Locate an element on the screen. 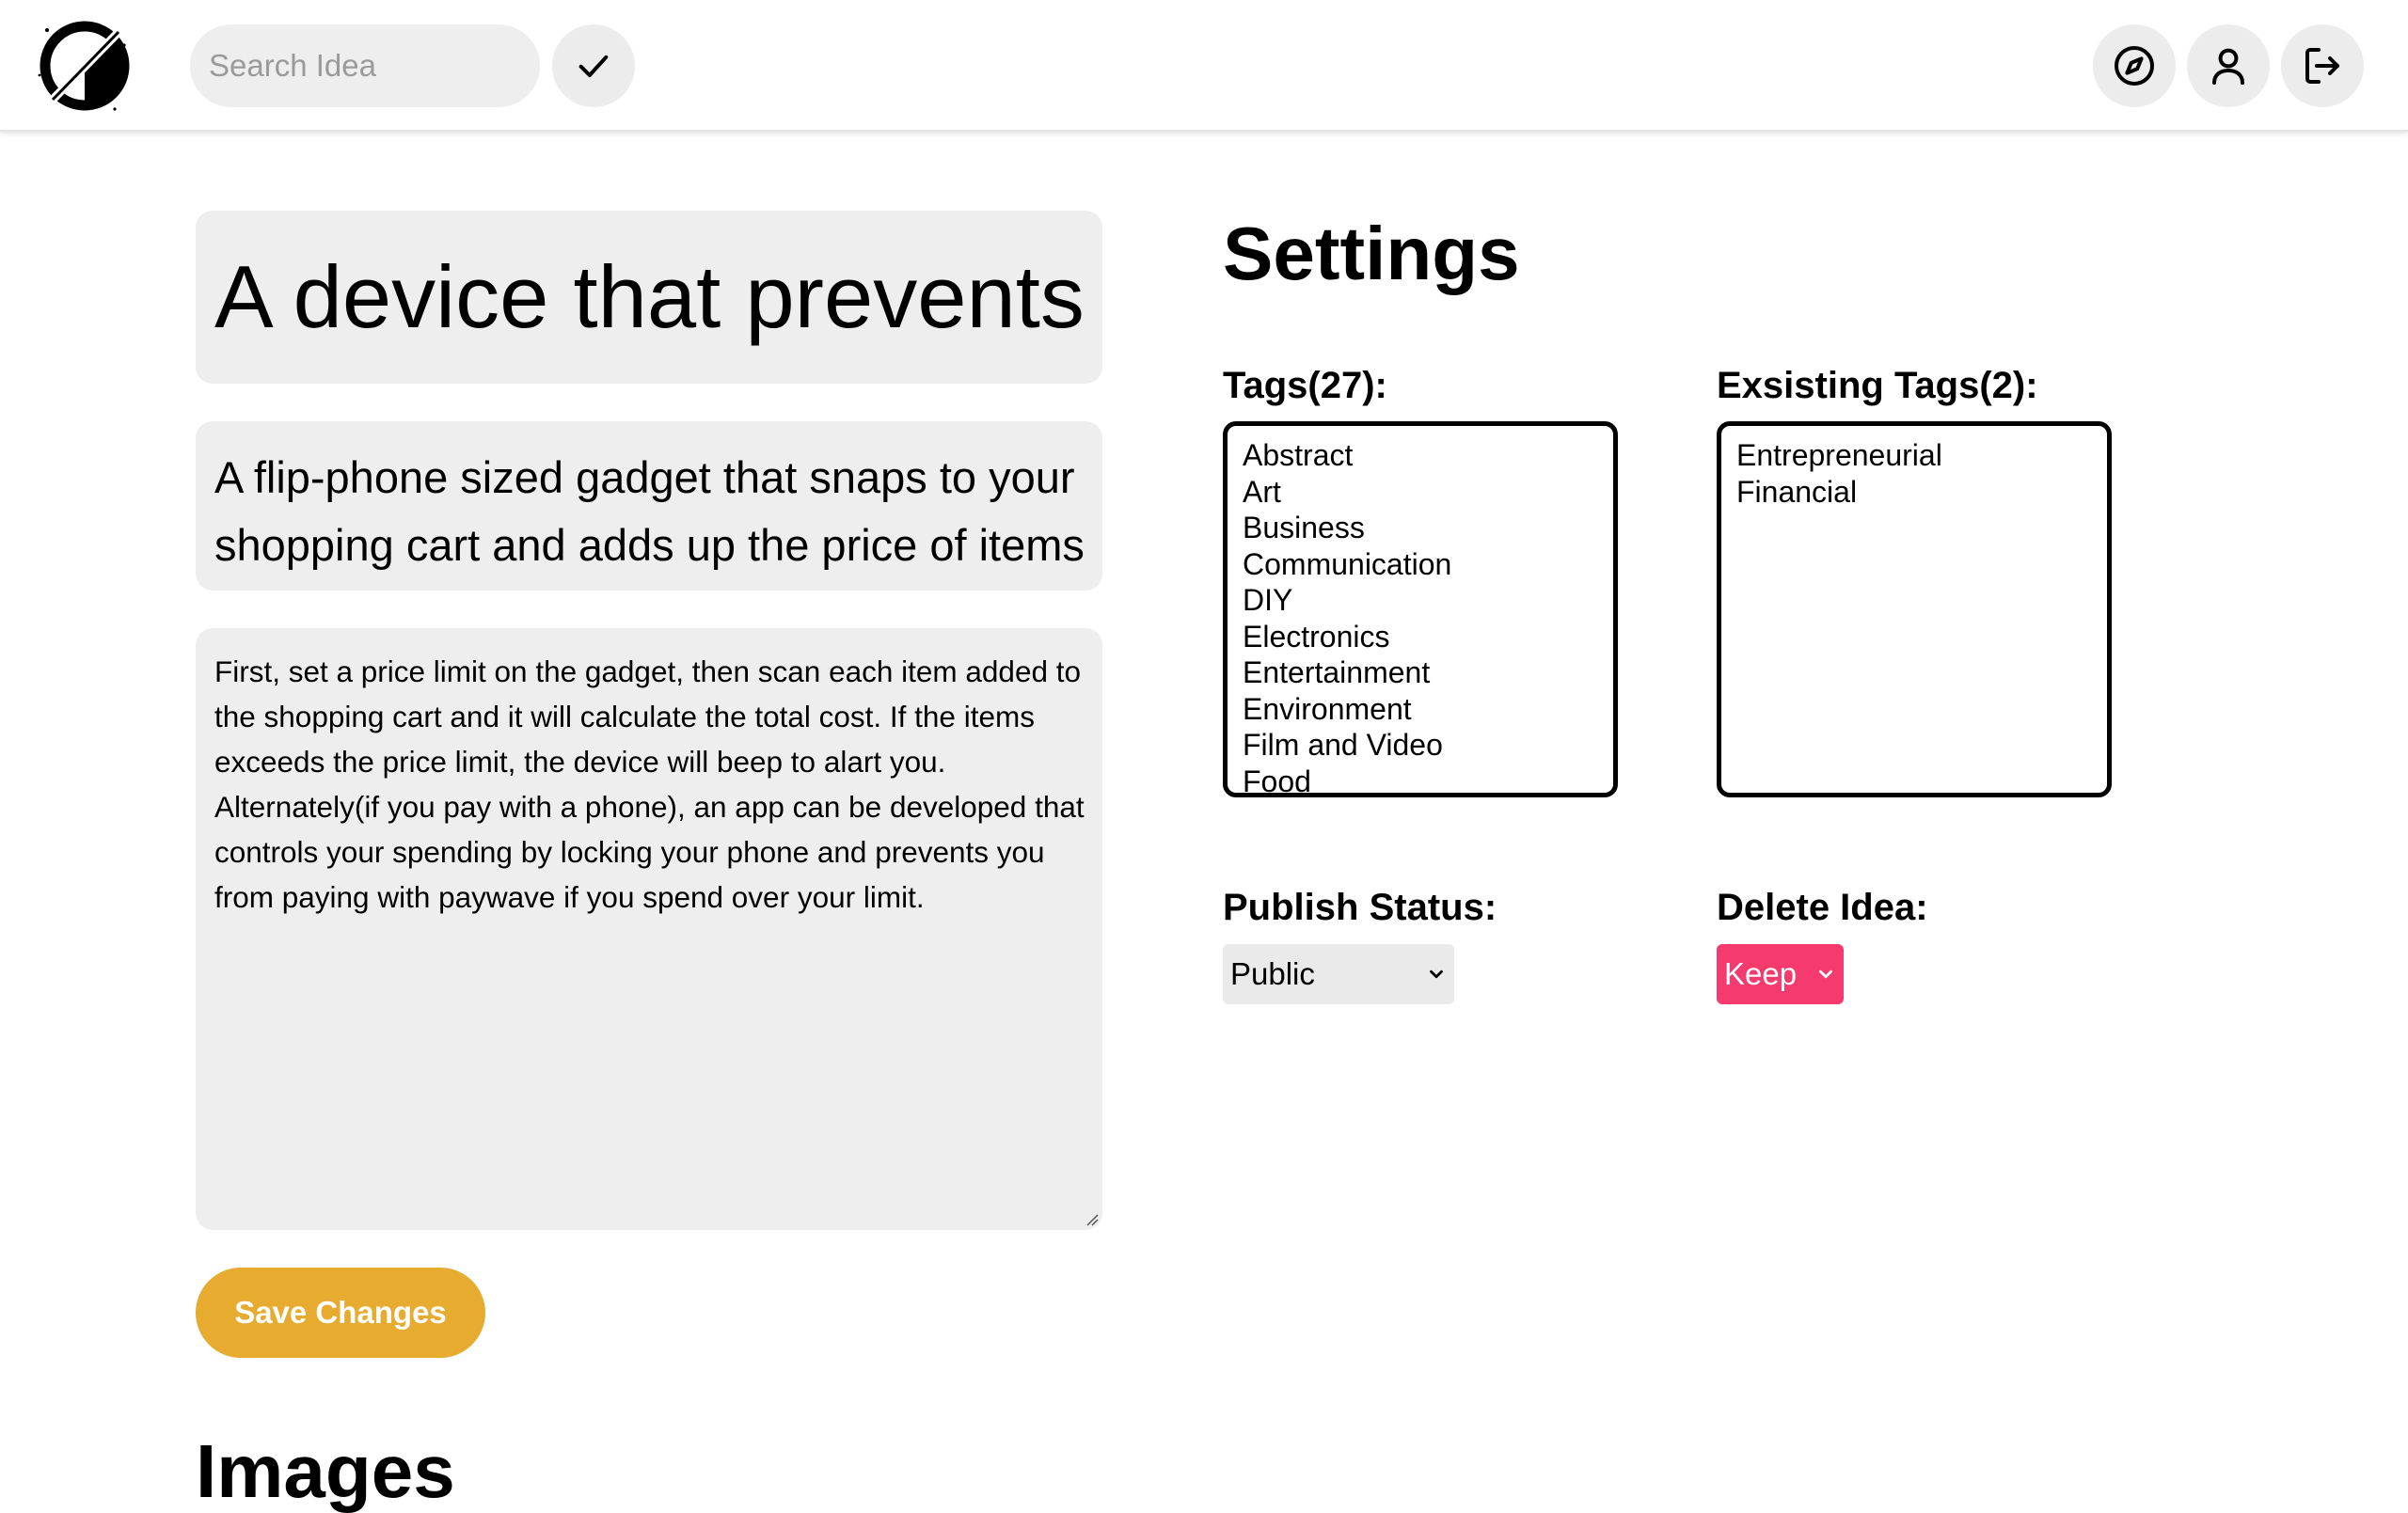 This screenshot has height=1513, width=2408. tag-option: Environment is located at coordinates (1421, 709).